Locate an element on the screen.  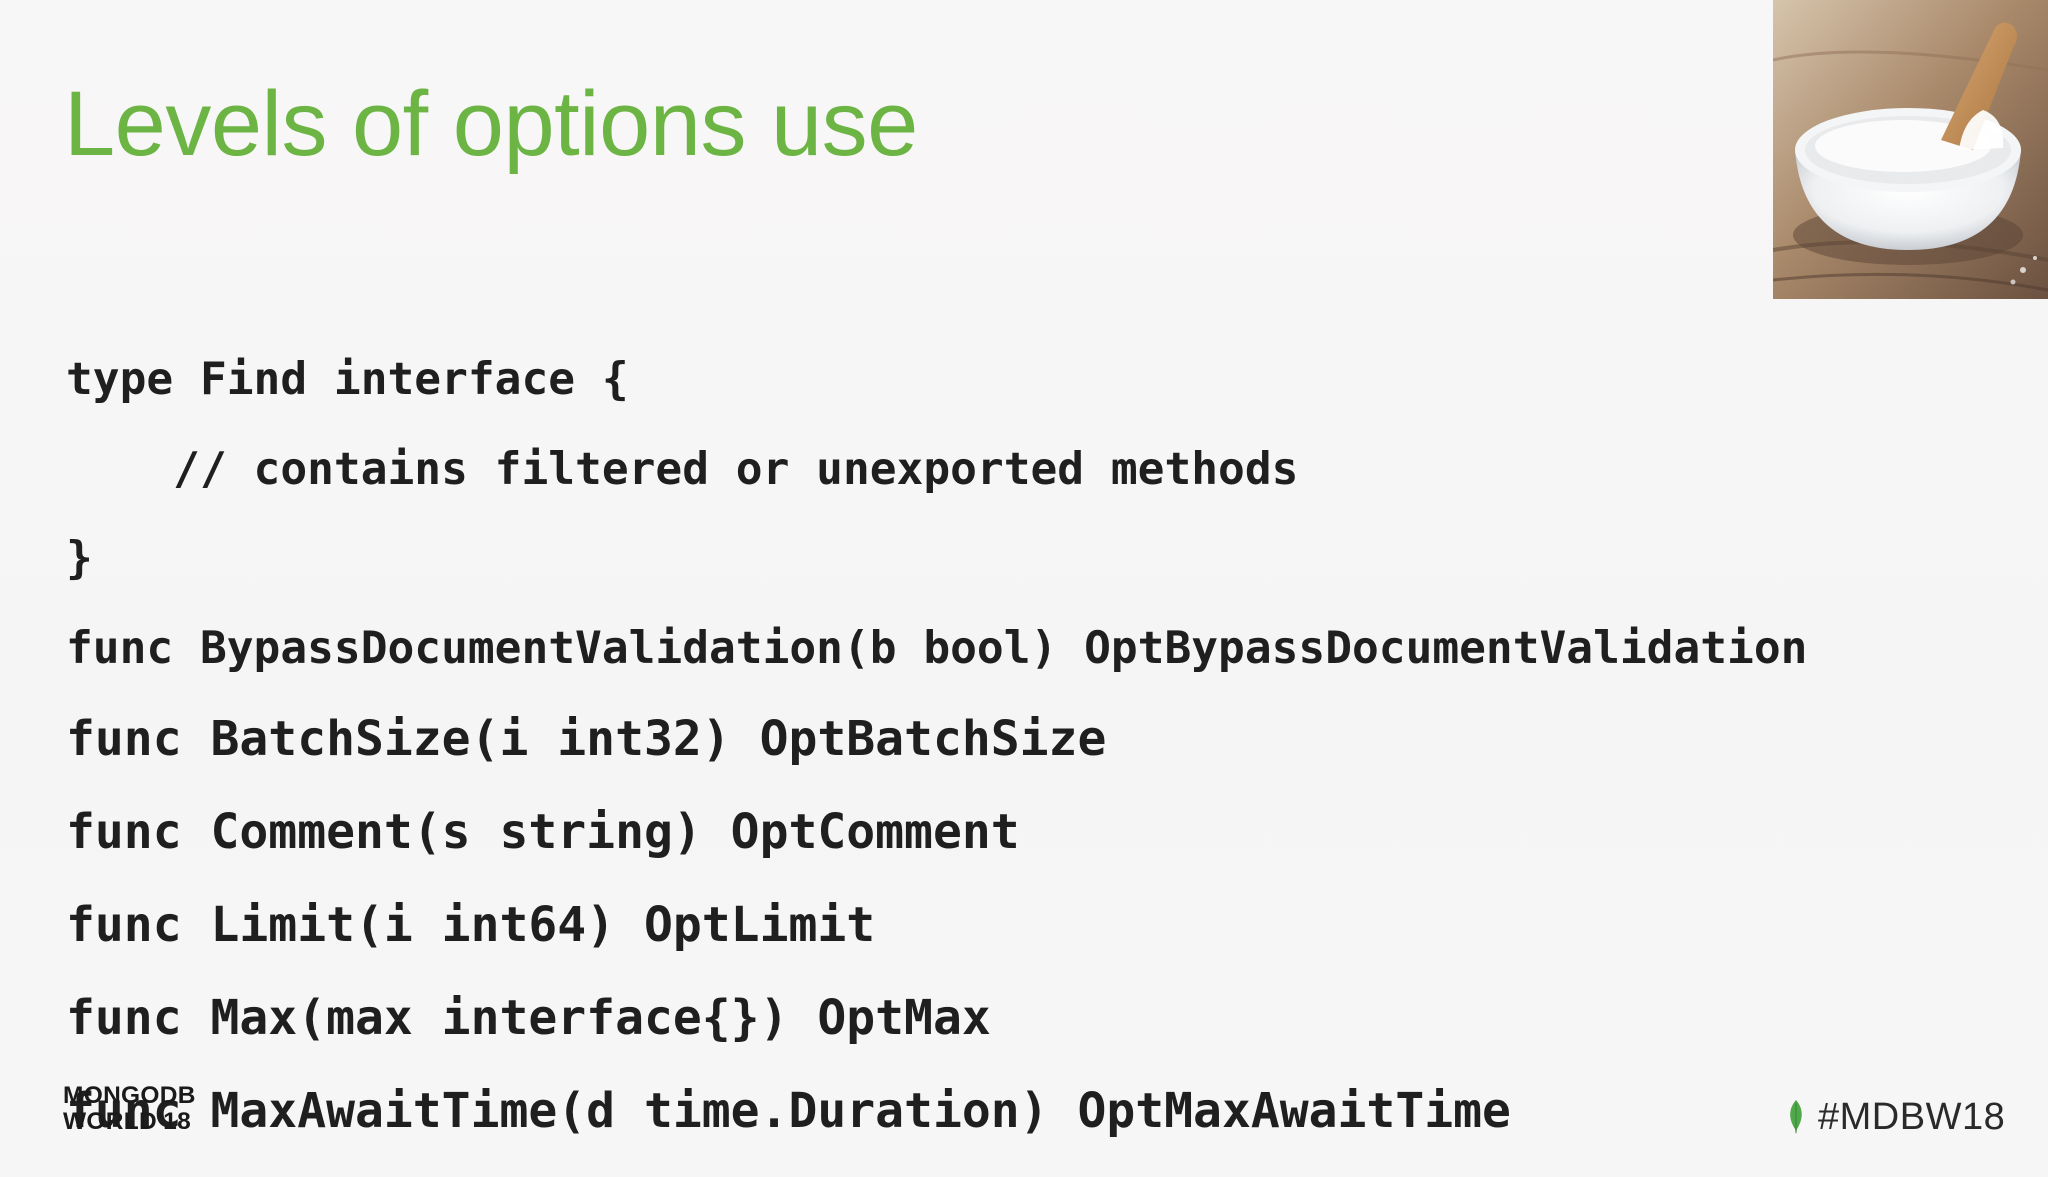
mongodb-world-logo: MONGODB WORLD'18 is located at coordinates (129, 1109).